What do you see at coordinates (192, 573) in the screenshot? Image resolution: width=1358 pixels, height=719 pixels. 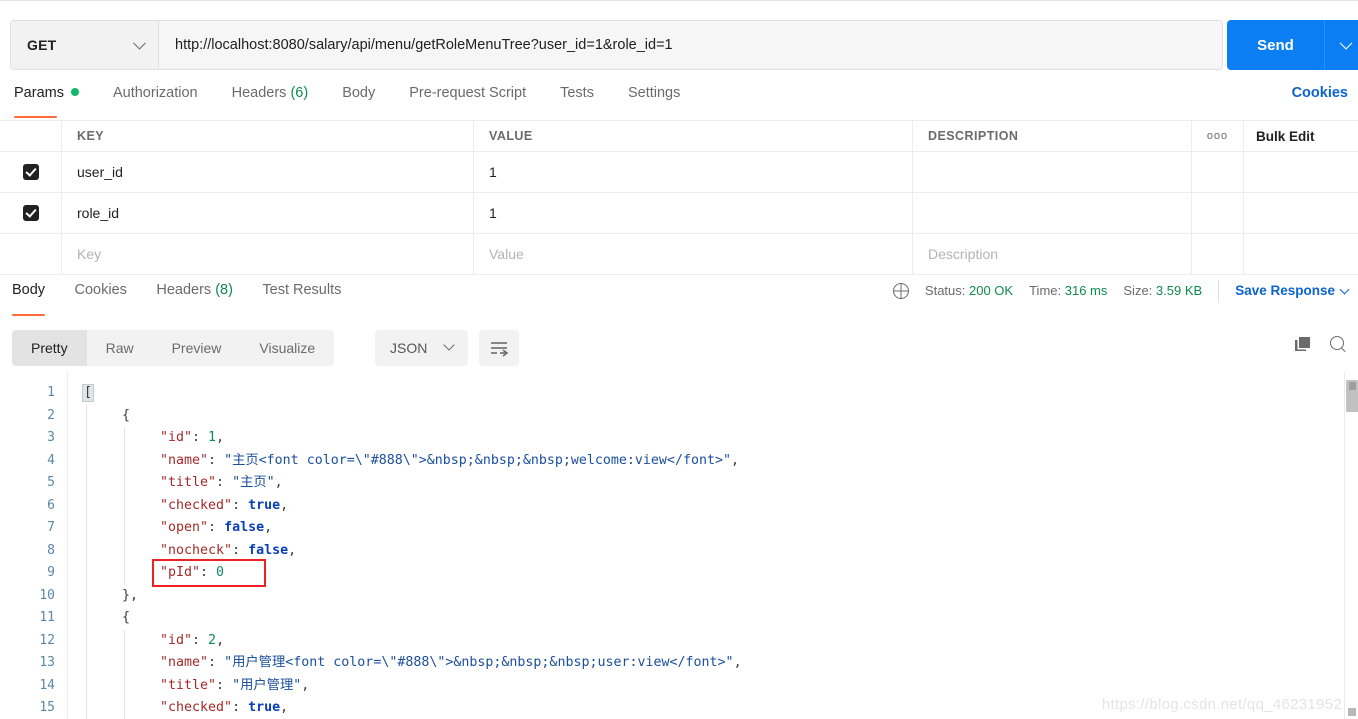 I see `code-line: "pId": 0` at bounding box center [192, 573].